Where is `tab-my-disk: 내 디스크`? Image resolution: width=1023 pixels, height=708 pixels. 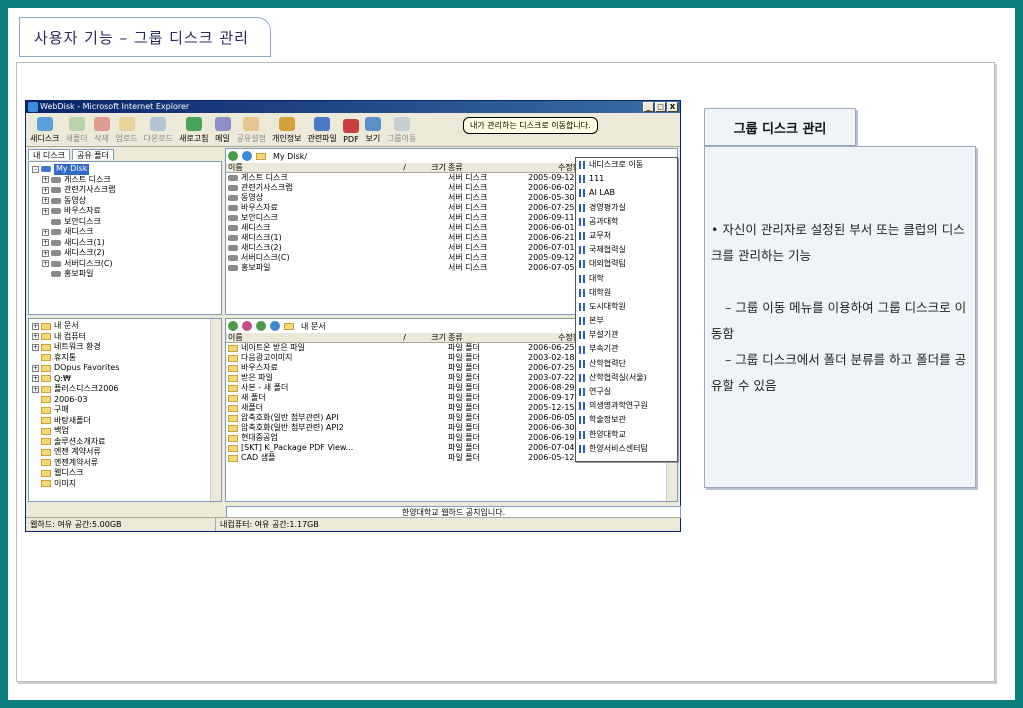 tab-my-disk: 내 디스크 is located at coordinates (49, 154).